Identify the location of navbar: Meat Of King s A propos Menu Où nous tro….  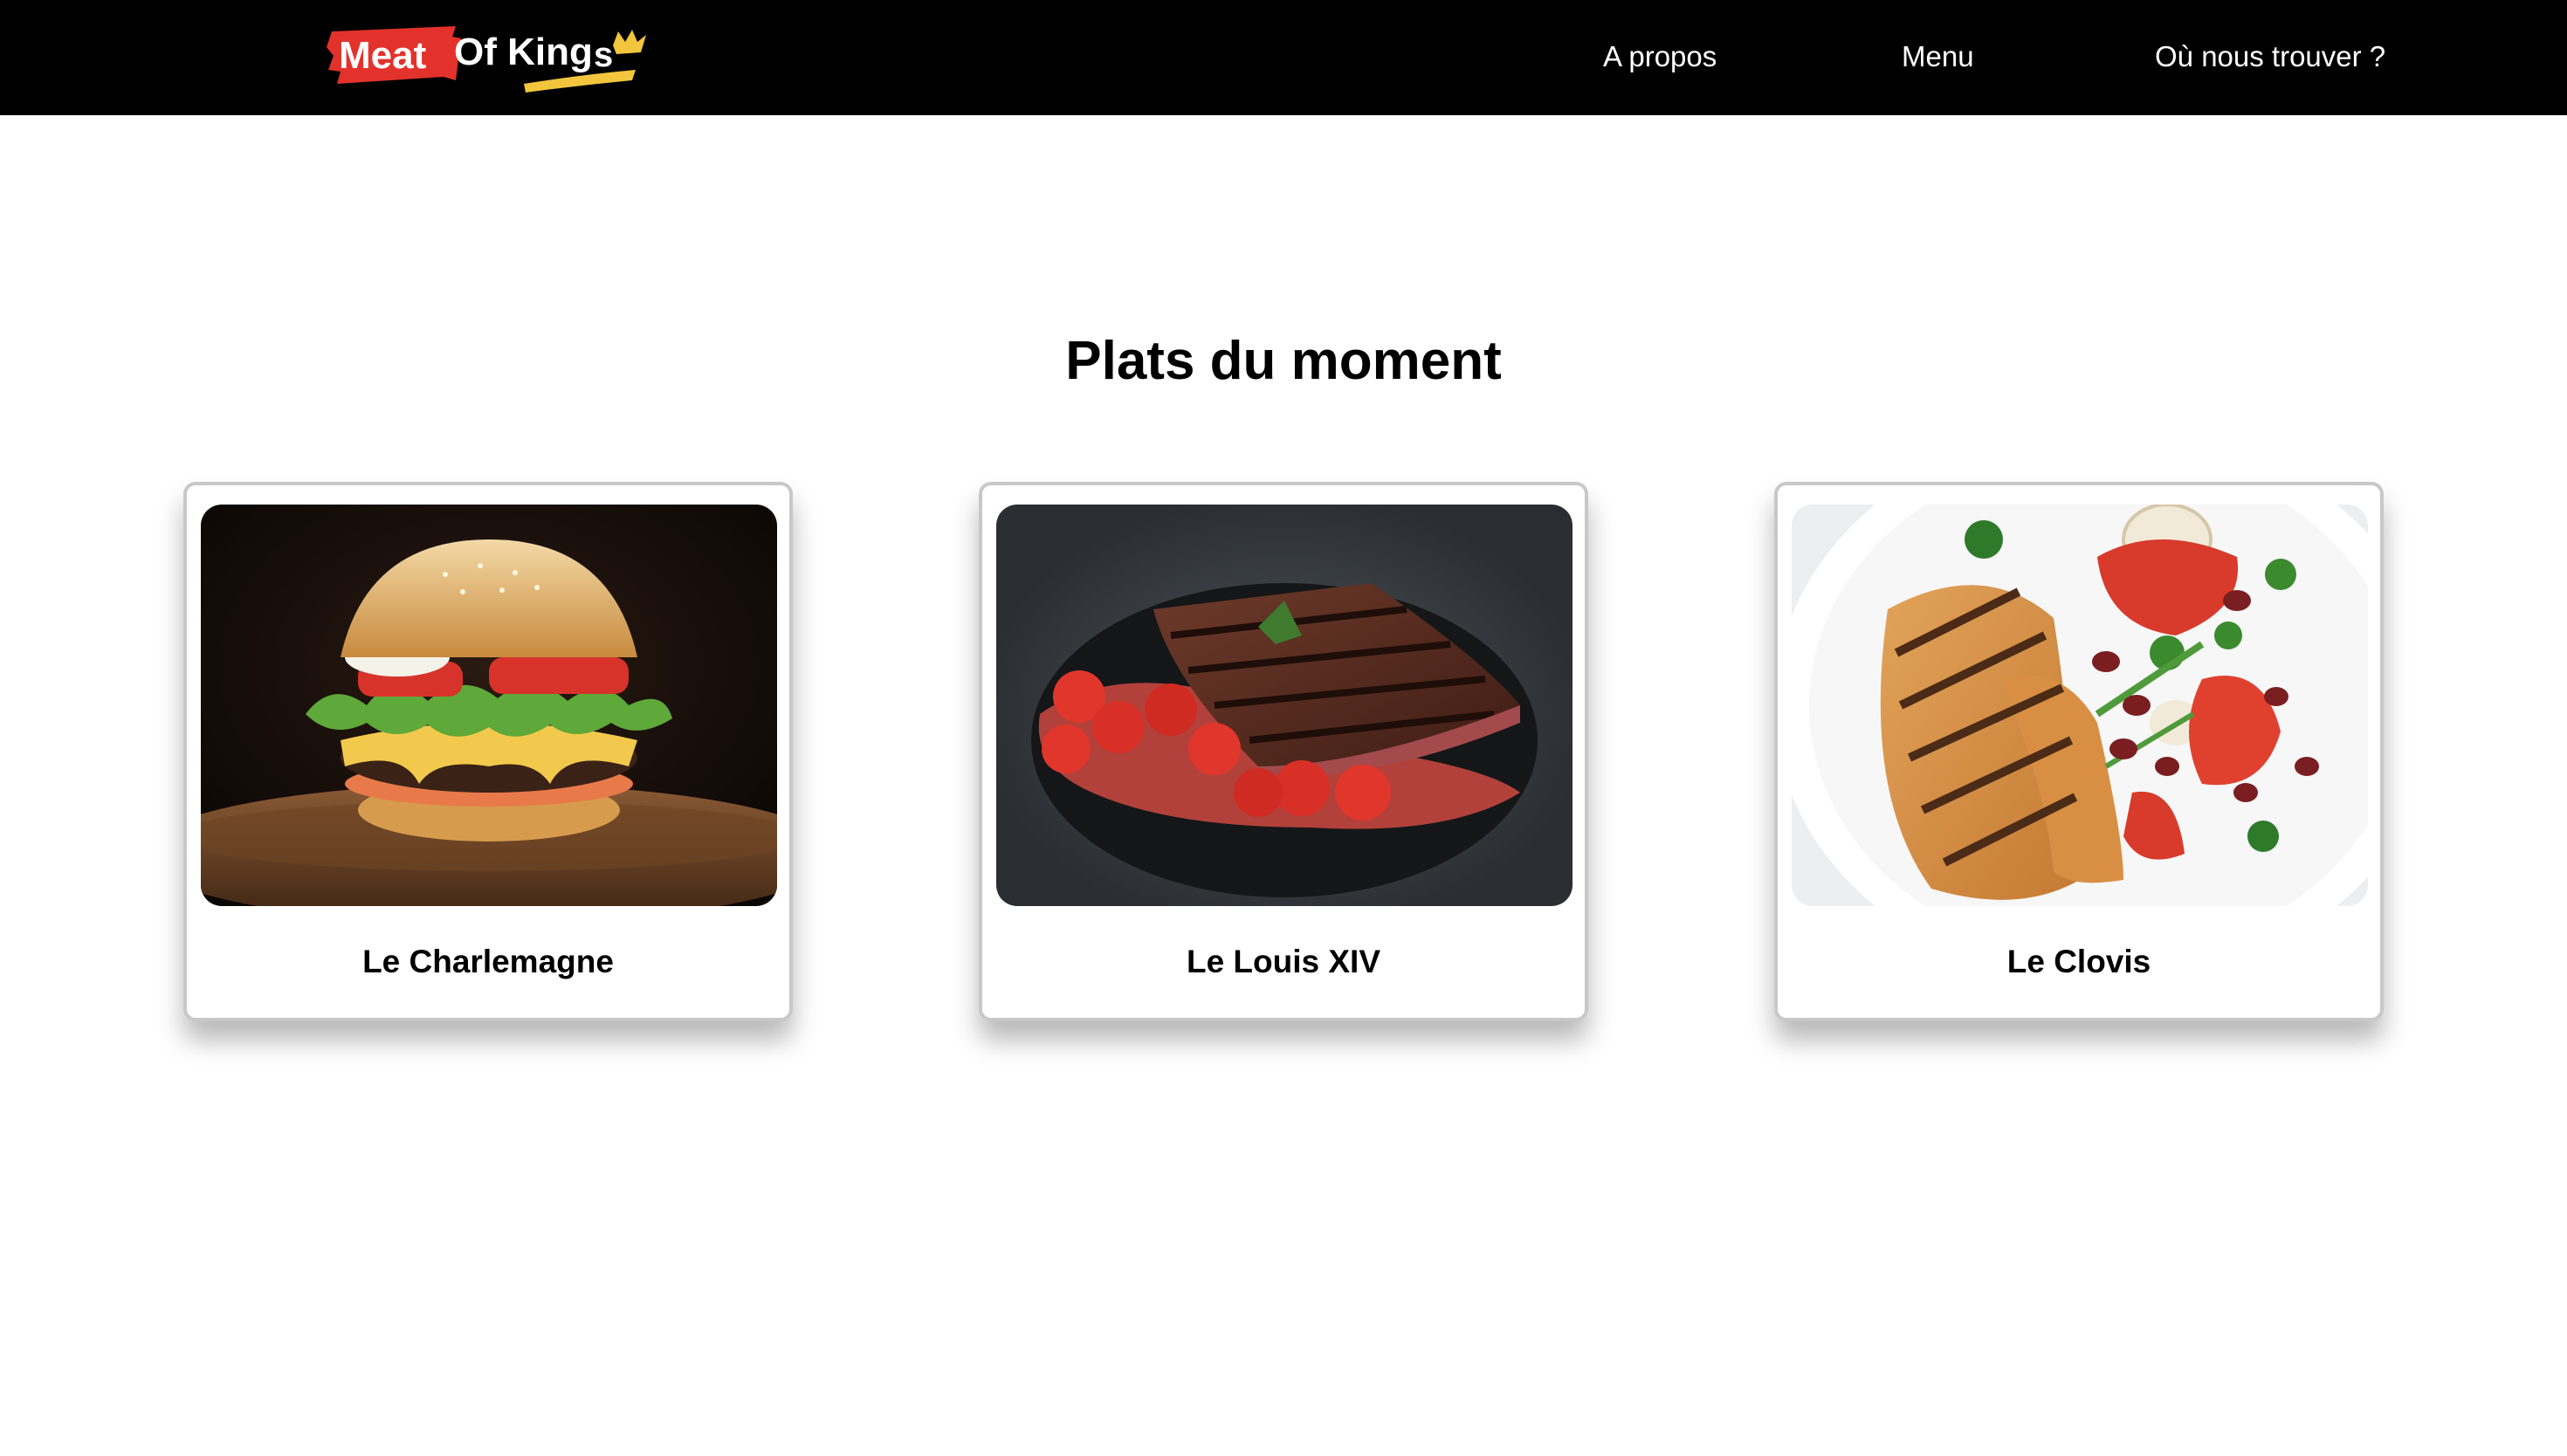
(1283, 57).